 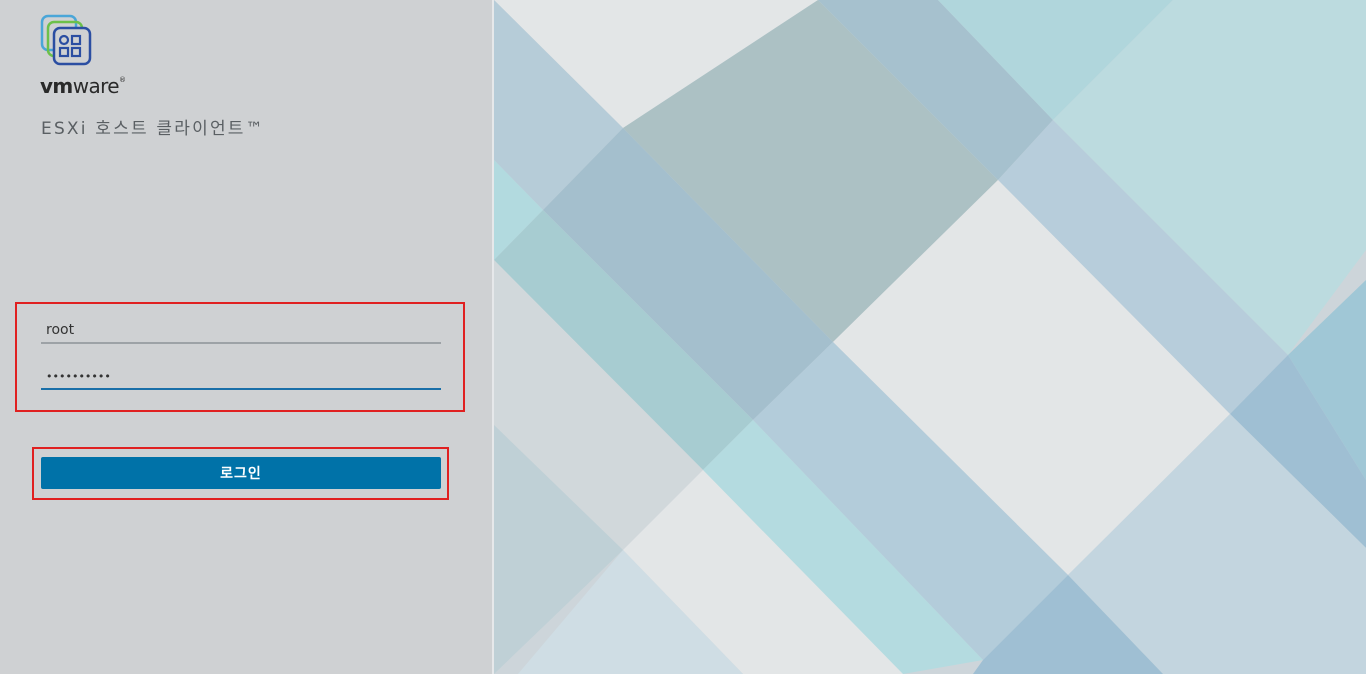 I want to click on vmware-logo-icon, so click(x=66, y=40).